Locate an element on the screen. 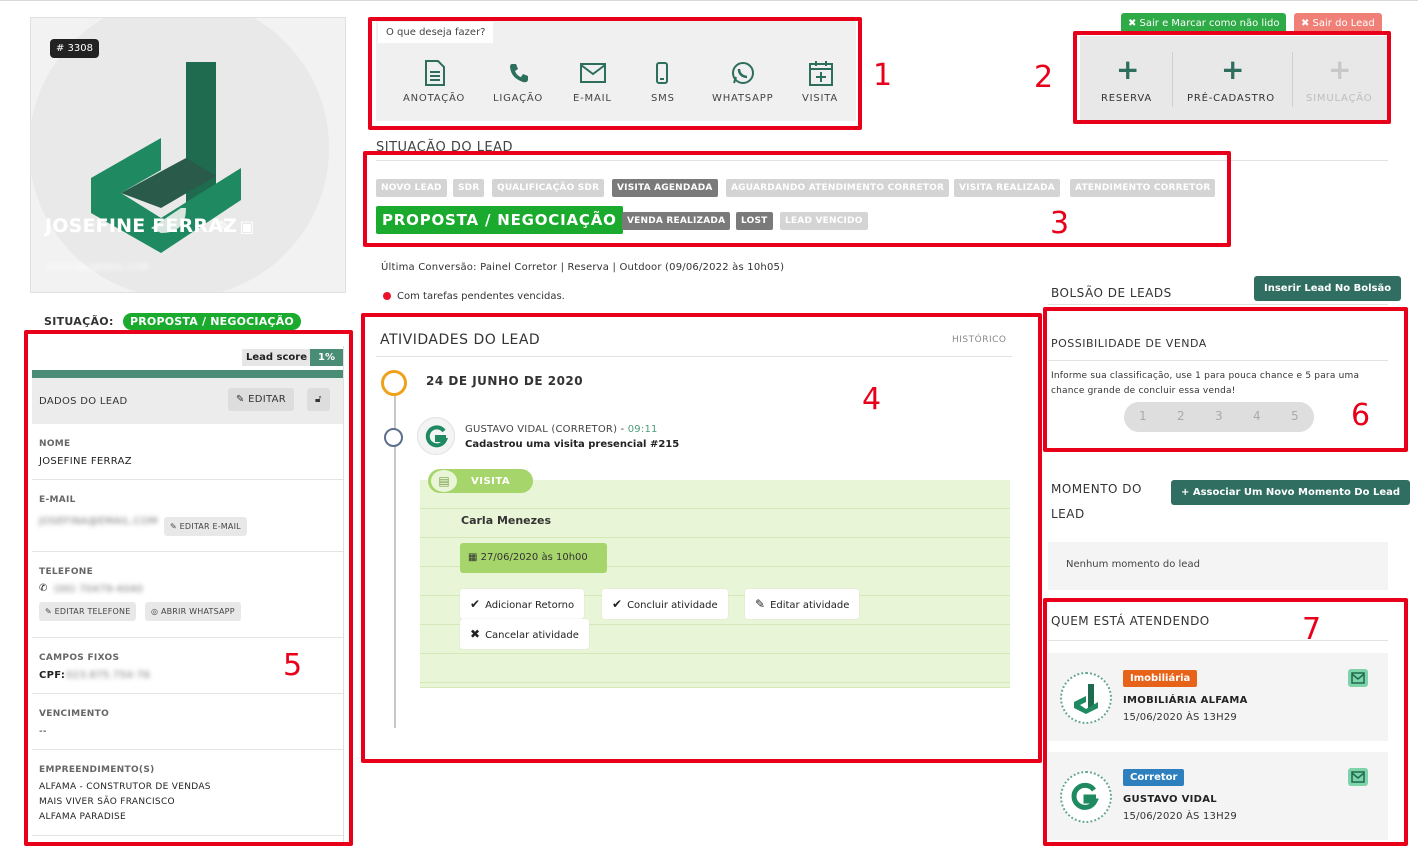 The image size is (1418, 848). name-actions: ✎ ▣ is located at coordinates (236, 226).